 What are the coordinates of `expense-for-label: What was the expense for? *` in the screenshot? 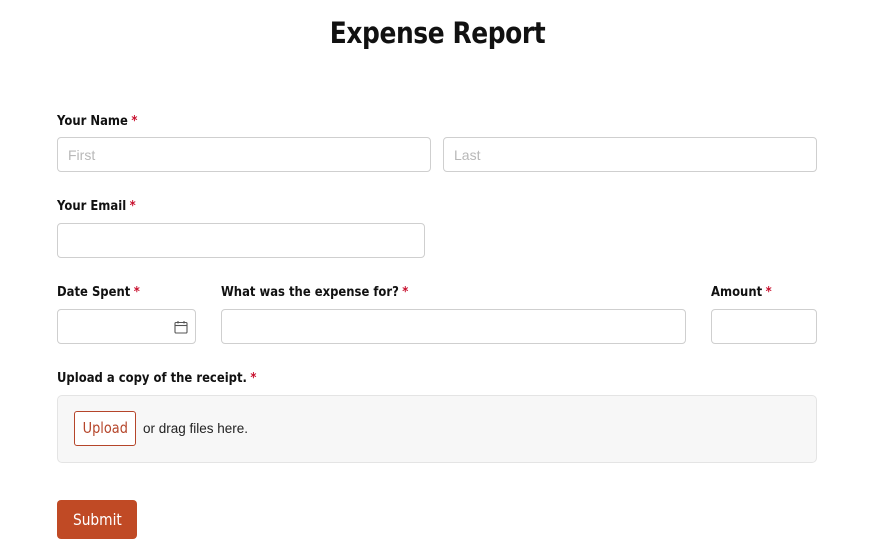 It's located at (314, 292).